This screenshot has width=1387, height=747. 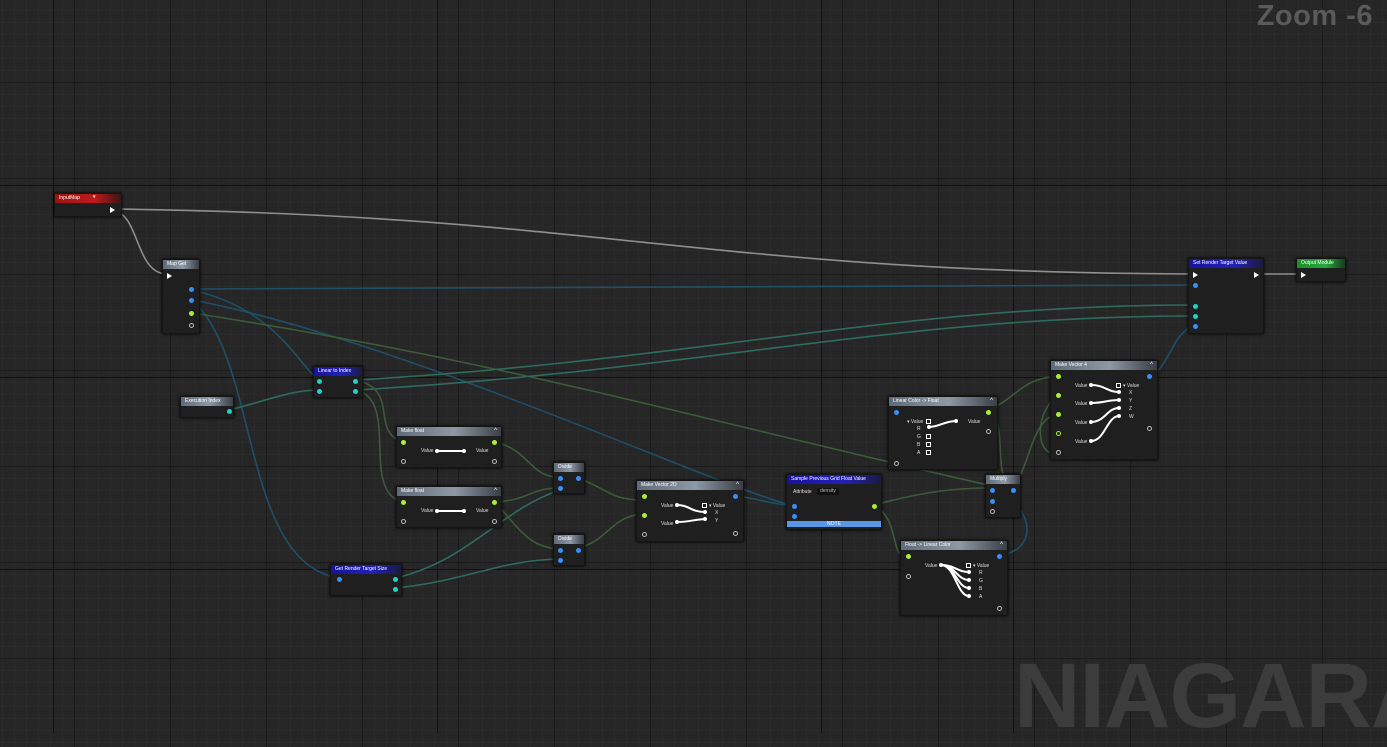 What do you see at coordinates (366, 580) in the screenshot?
I see `get-render-target-size-node: Get Render Target Size` at bounding box center [366, 580].